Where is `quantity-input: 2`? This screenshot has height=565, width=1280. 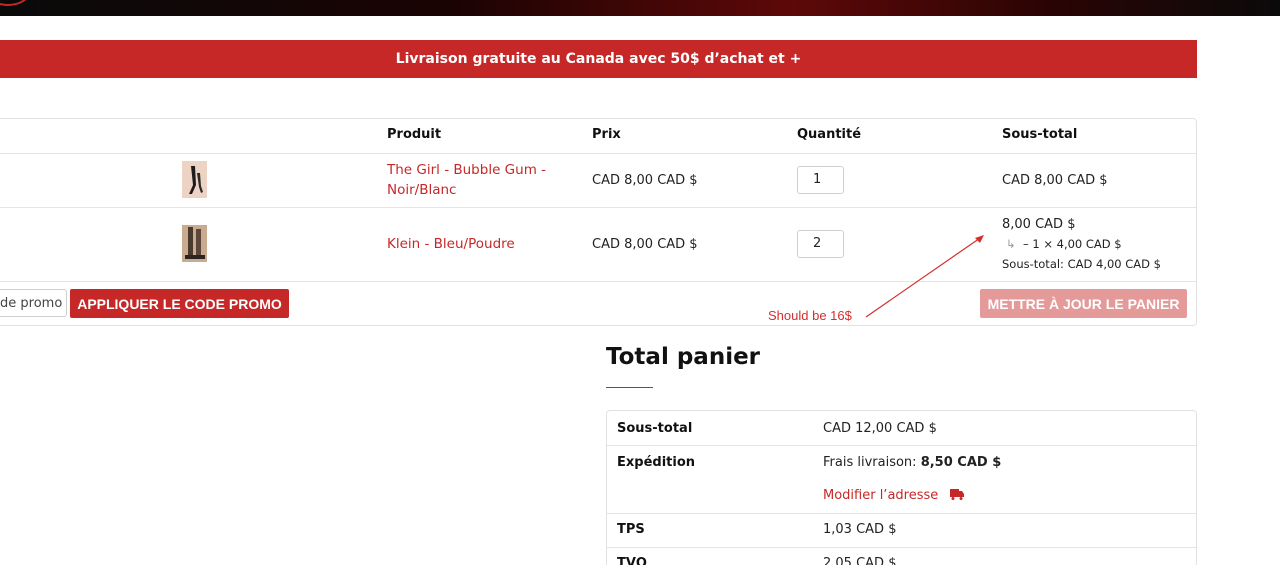
quantity-input: 2 is located at coordinates (820, 244).